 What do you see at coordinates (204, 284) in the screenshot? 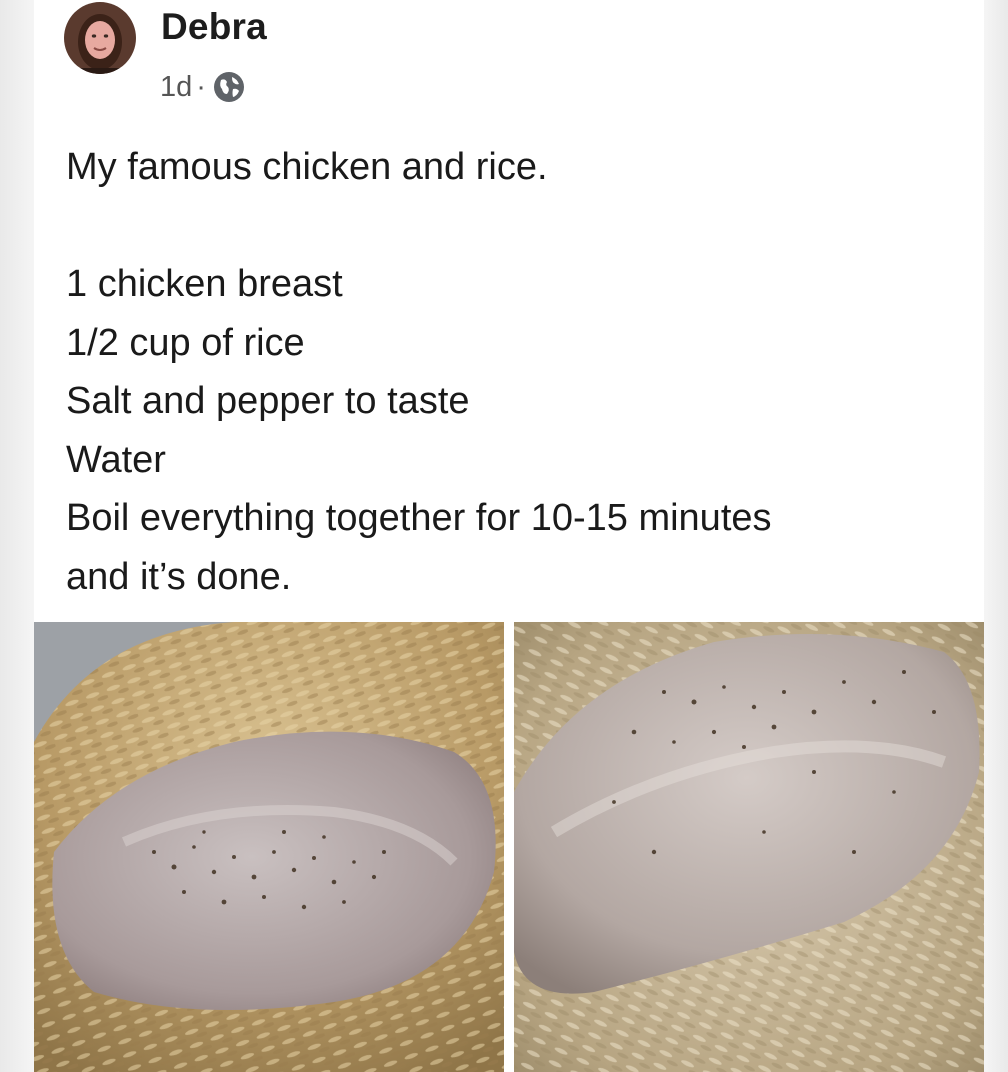
I see `post-text-line: 1 chicken breast` at bounding box center [204, 284].